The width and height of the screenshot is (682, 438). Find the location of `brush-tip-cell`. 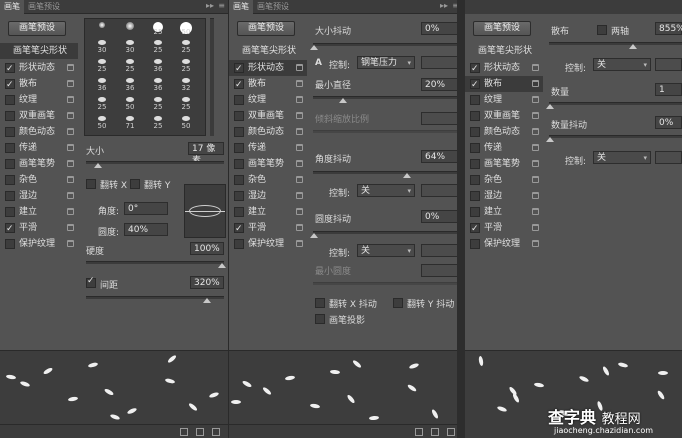

brush-tip-cell is located at coordinates (102, 29).